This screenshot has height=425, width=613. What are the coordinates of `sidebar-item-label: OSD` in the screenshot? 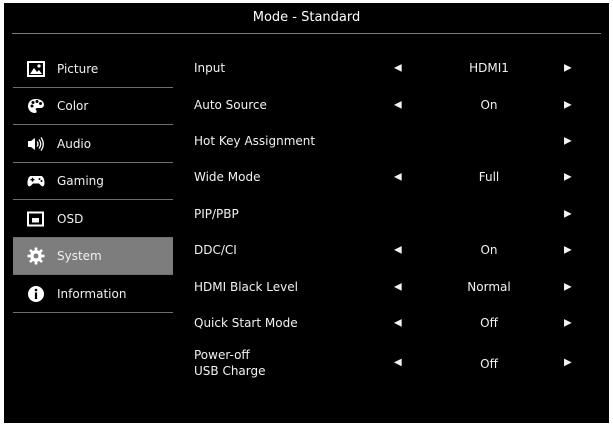 It's located at (70, 218).